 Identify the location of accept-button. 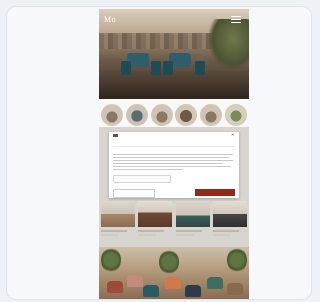
(215, 192).